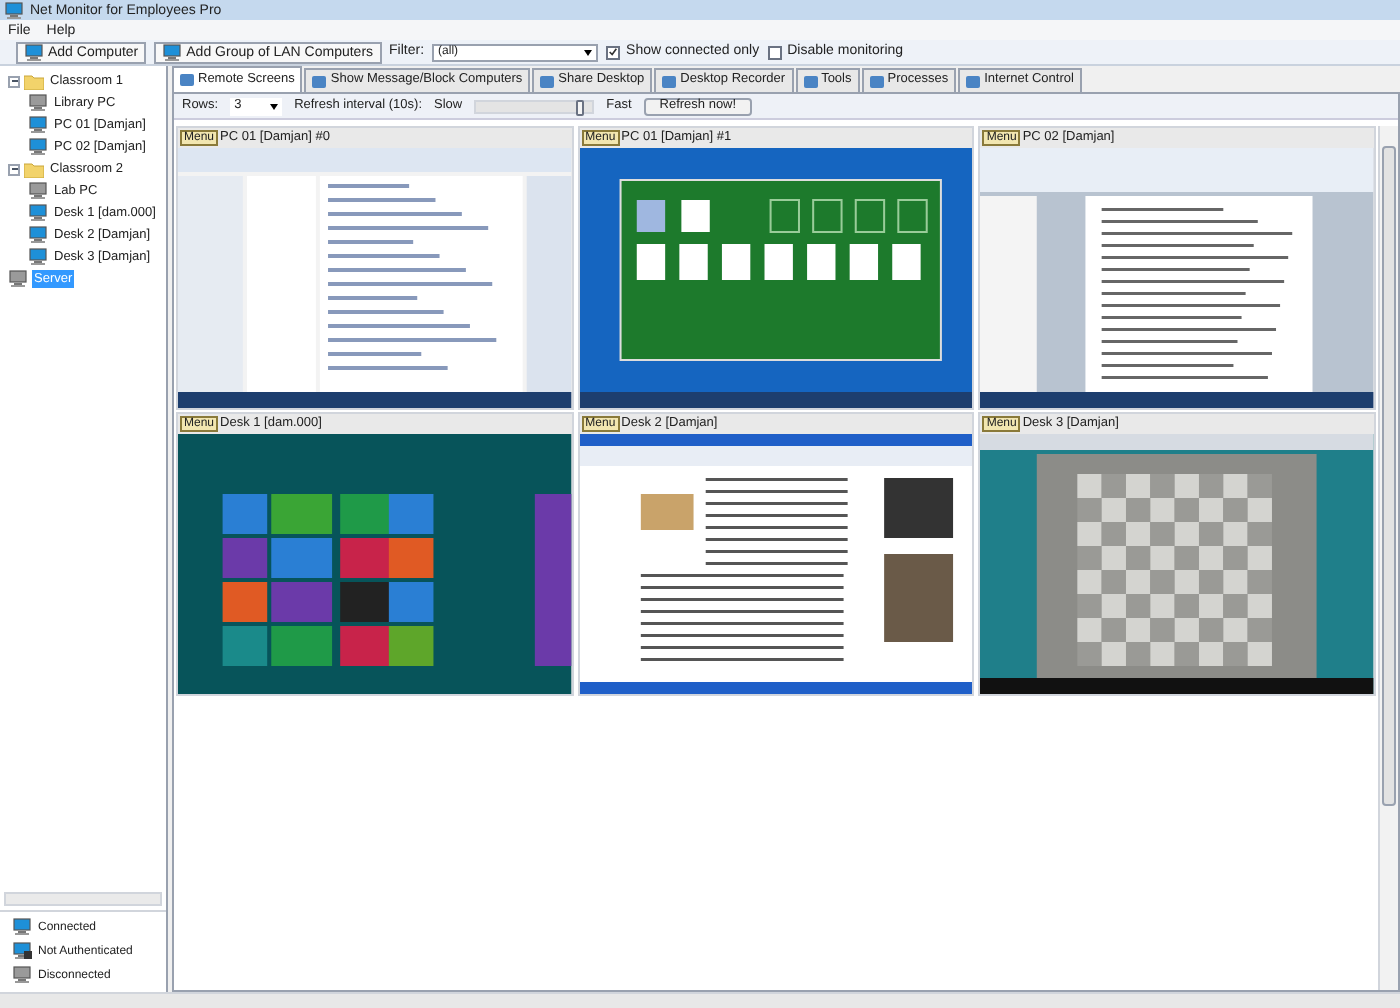 This screenshot has width=1400, height=1008. I want to click on scrollbar-thumb, so click(1389, 476).